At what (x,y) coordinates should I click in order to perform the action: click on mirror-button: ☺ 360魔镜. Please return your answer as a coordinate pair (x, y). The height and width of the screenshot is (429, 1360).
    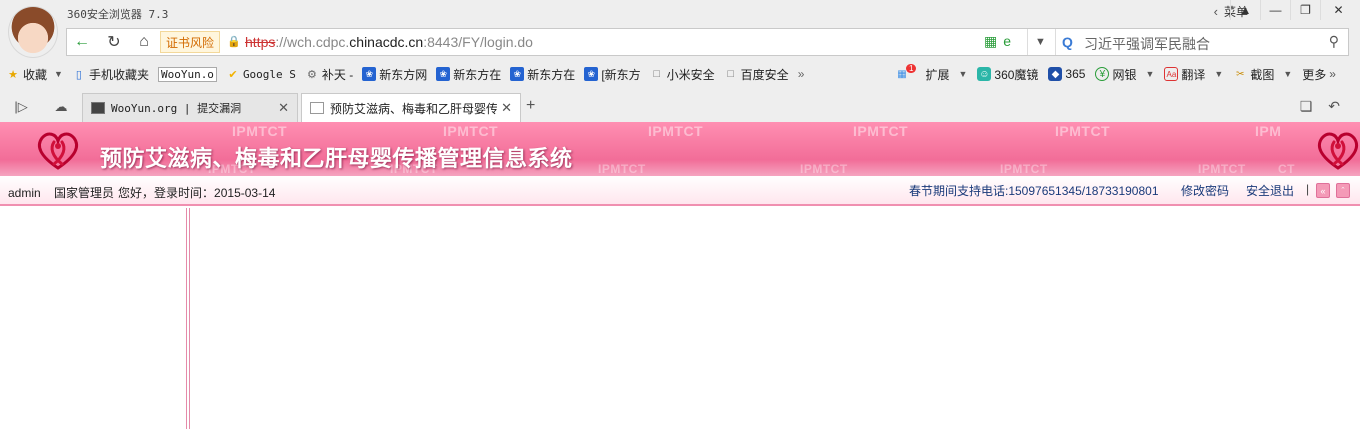
    Looking at the image, I should click on (1007, 74).